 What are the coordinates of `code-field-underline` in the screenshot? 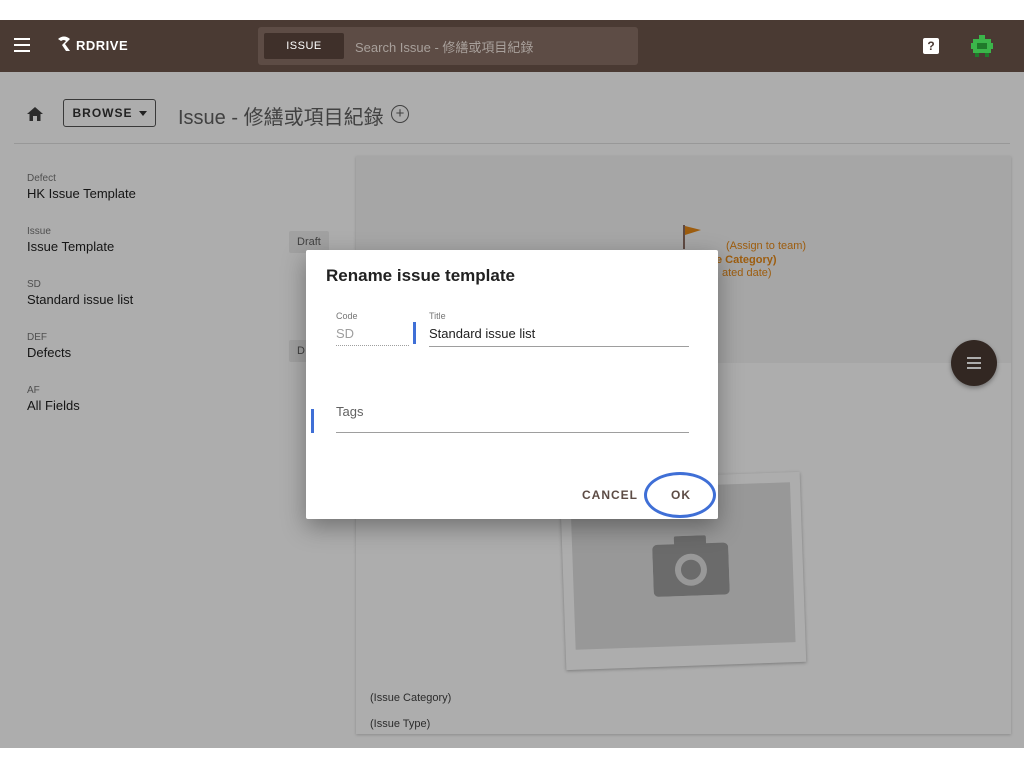 It's located at (372, 345).